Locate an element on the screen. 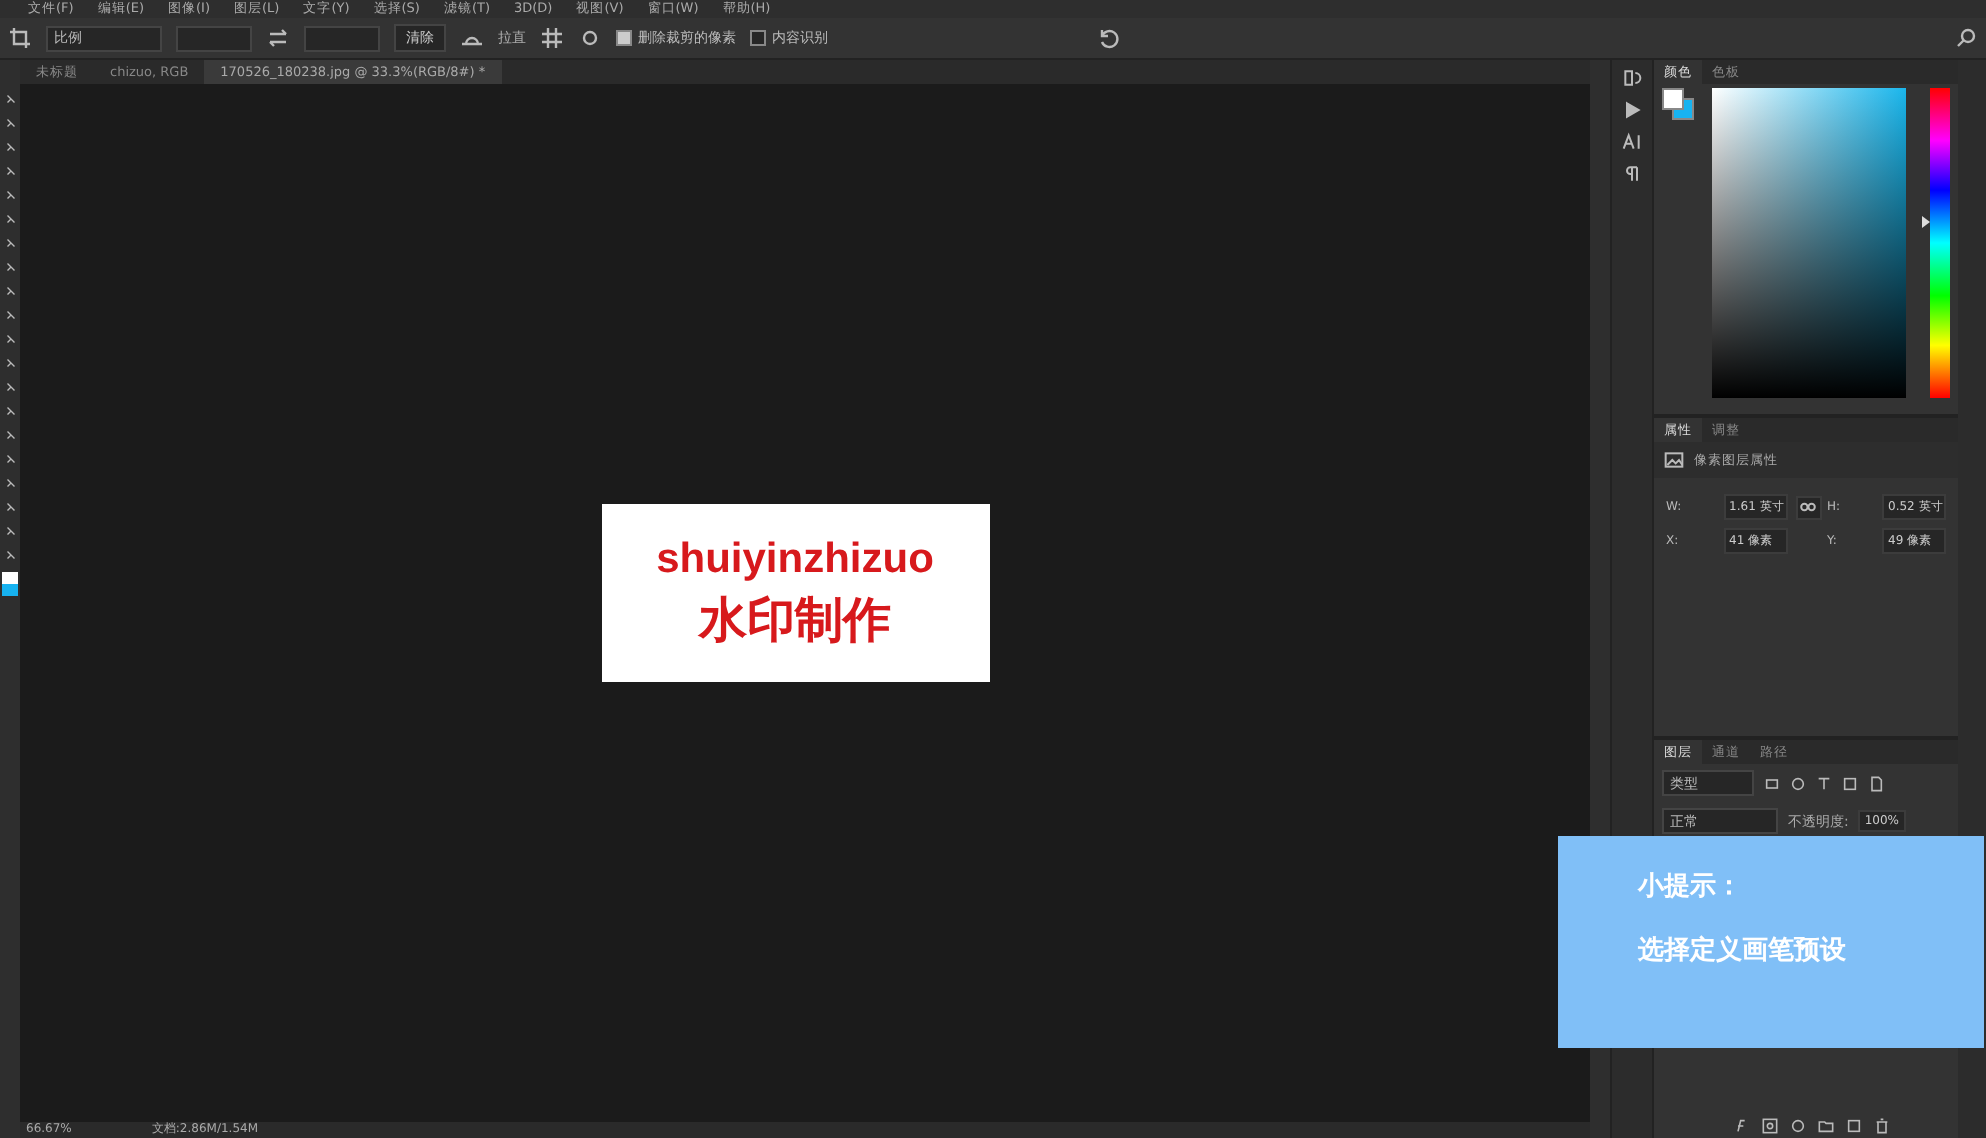  crop-icon is located at coordinates (20, 38).